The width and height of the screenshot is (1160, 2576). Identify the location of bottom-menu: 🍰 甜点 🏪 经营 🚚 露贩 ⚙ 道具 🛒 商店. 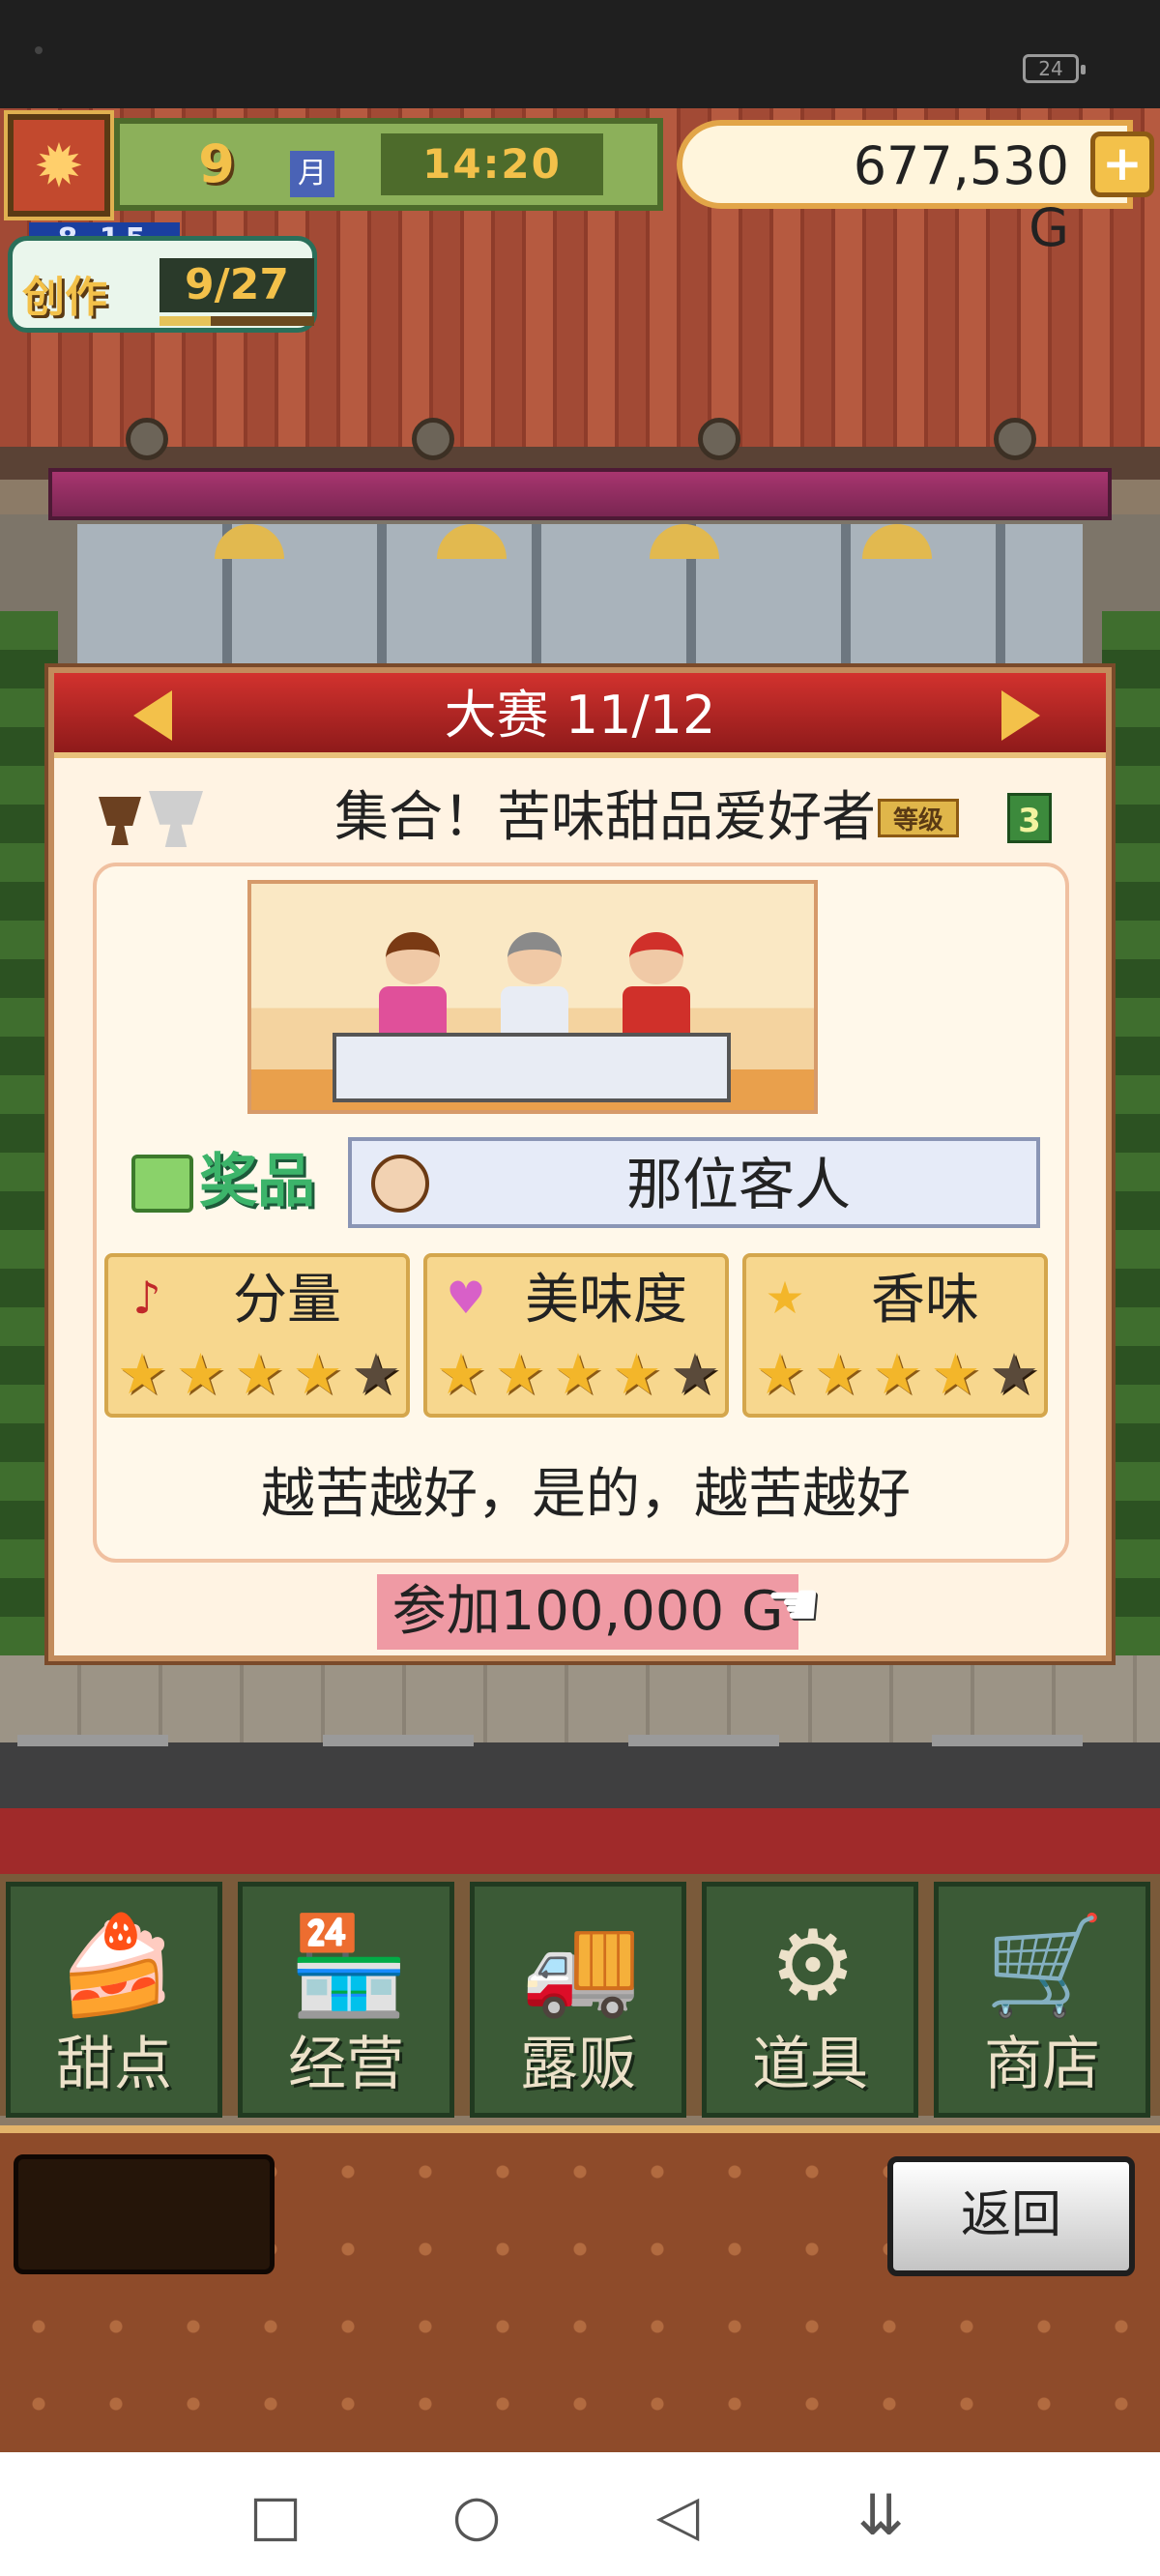
(580, 1996).